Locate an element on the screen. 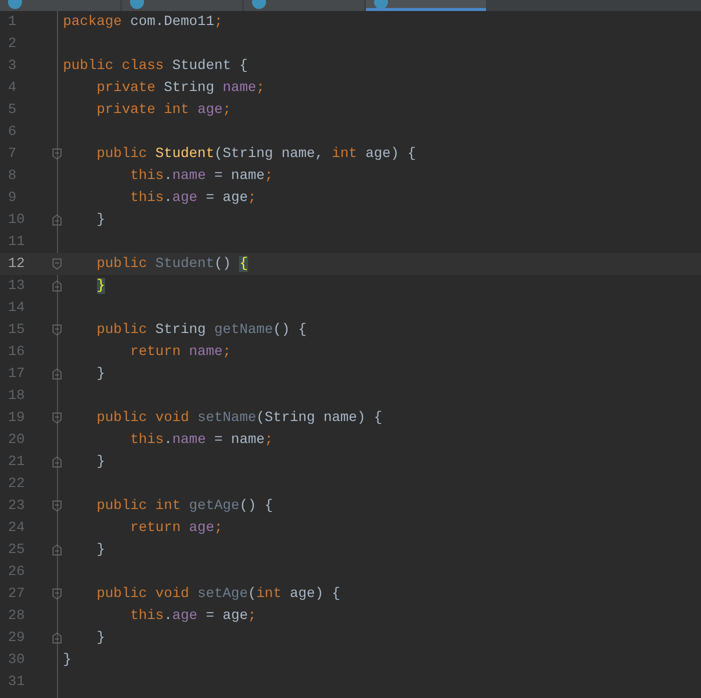 The height and width of the screenshot is (698, 701). line-number: 11 is located at coordinates (16, 242).